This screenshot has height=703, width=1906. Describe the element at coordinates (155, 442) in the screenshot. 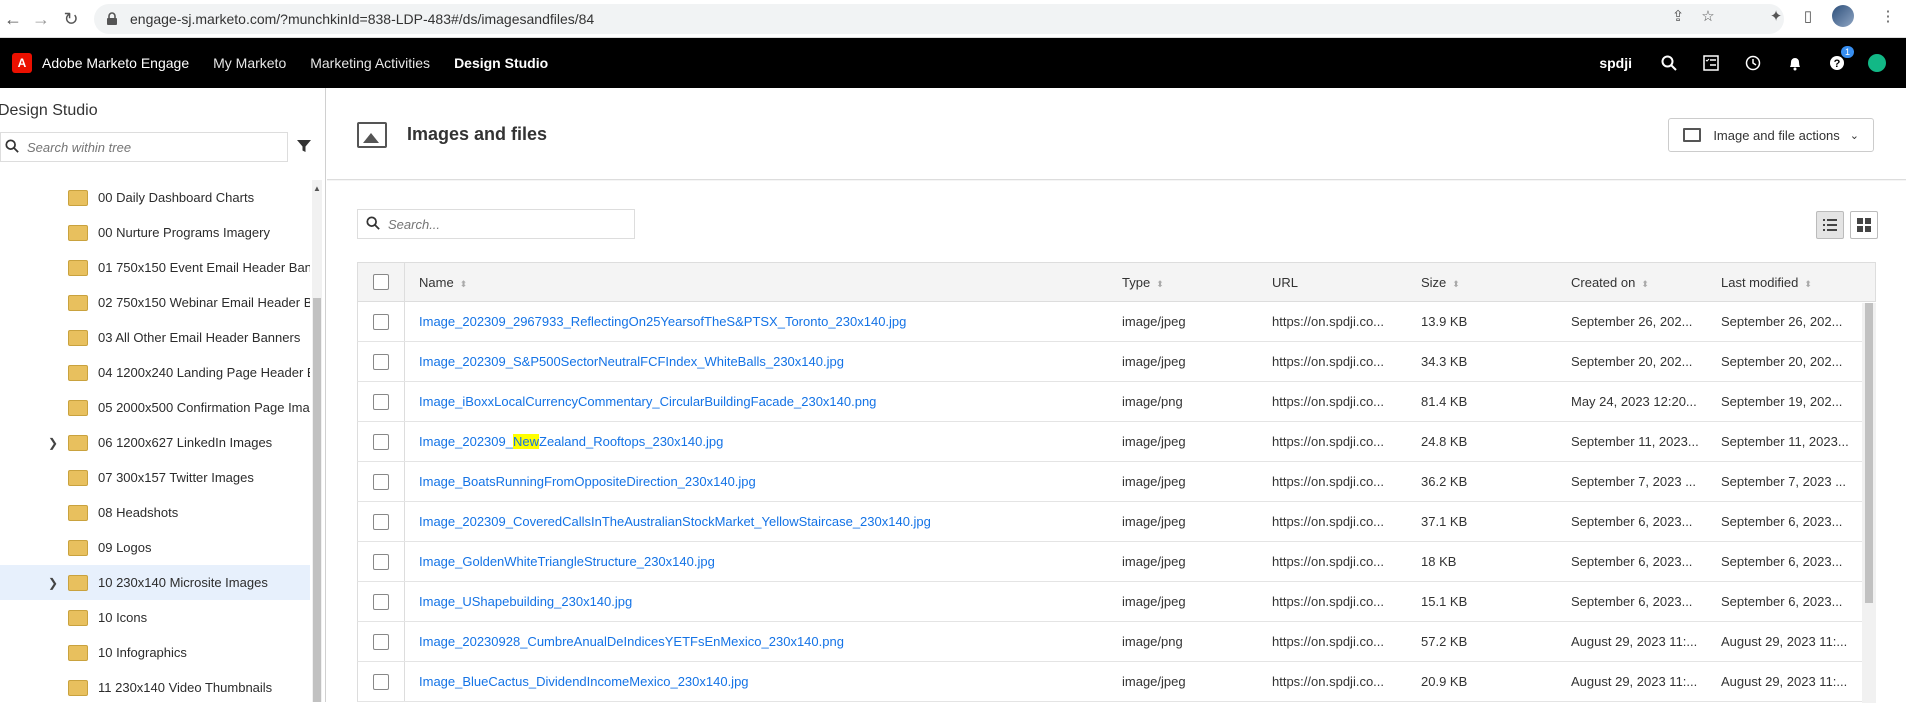

I see `tree-folder-item: ❯ 06 1200x627 LinkedIn Images` at that location.